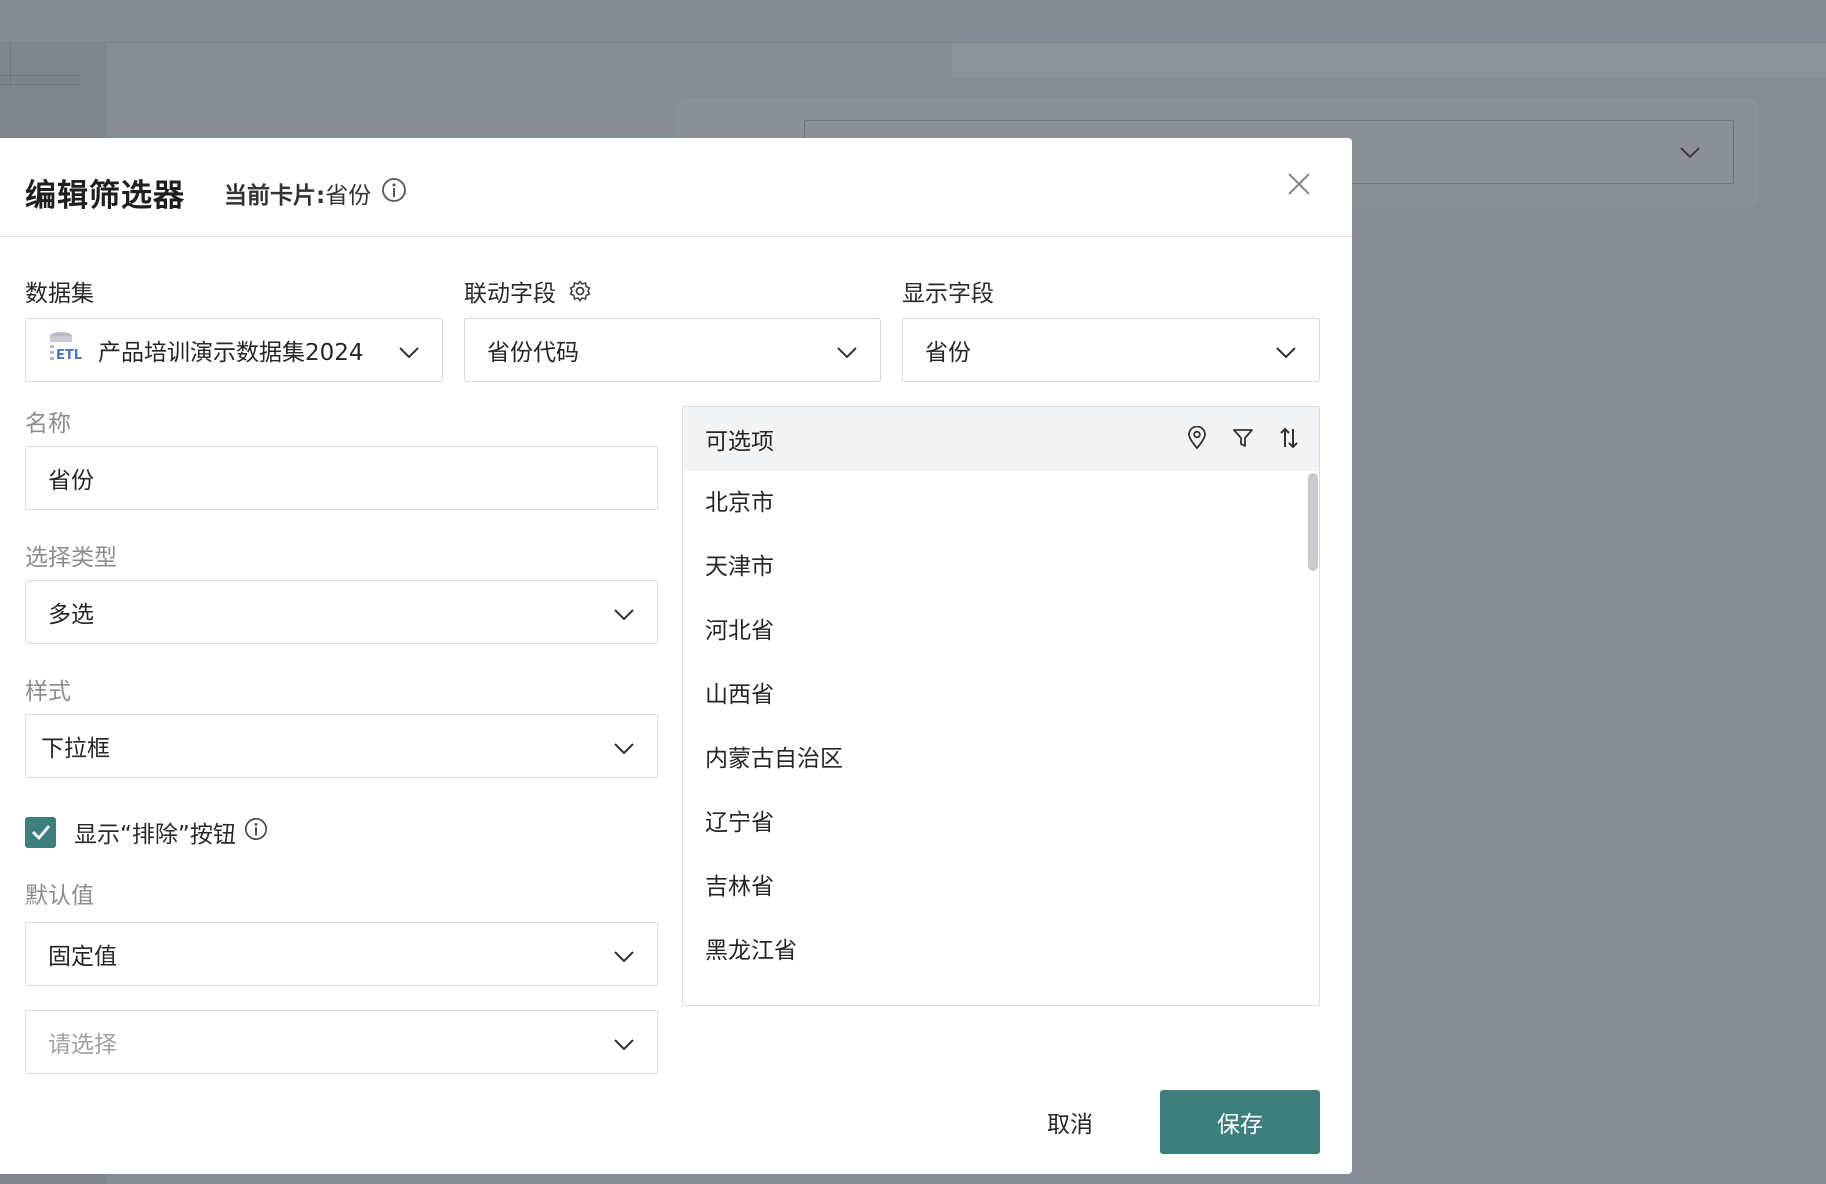 The image size is (1826, 1184). What do you see at coordinates (71, 615) in the screenshot?
I see `select-type-value: 多选` at bounding box center [71, 615].